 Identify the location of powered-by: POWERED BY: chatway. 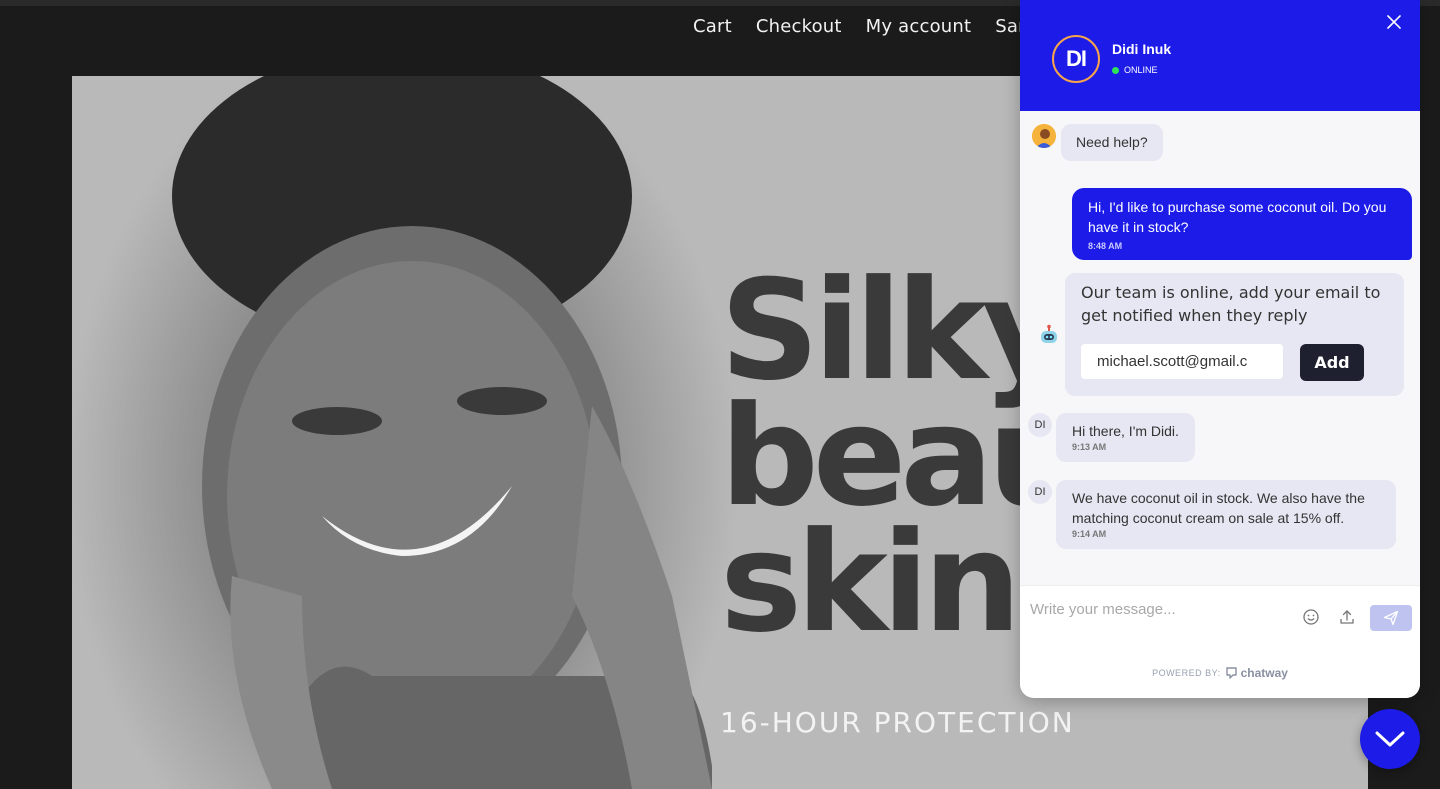
(1220, 673).